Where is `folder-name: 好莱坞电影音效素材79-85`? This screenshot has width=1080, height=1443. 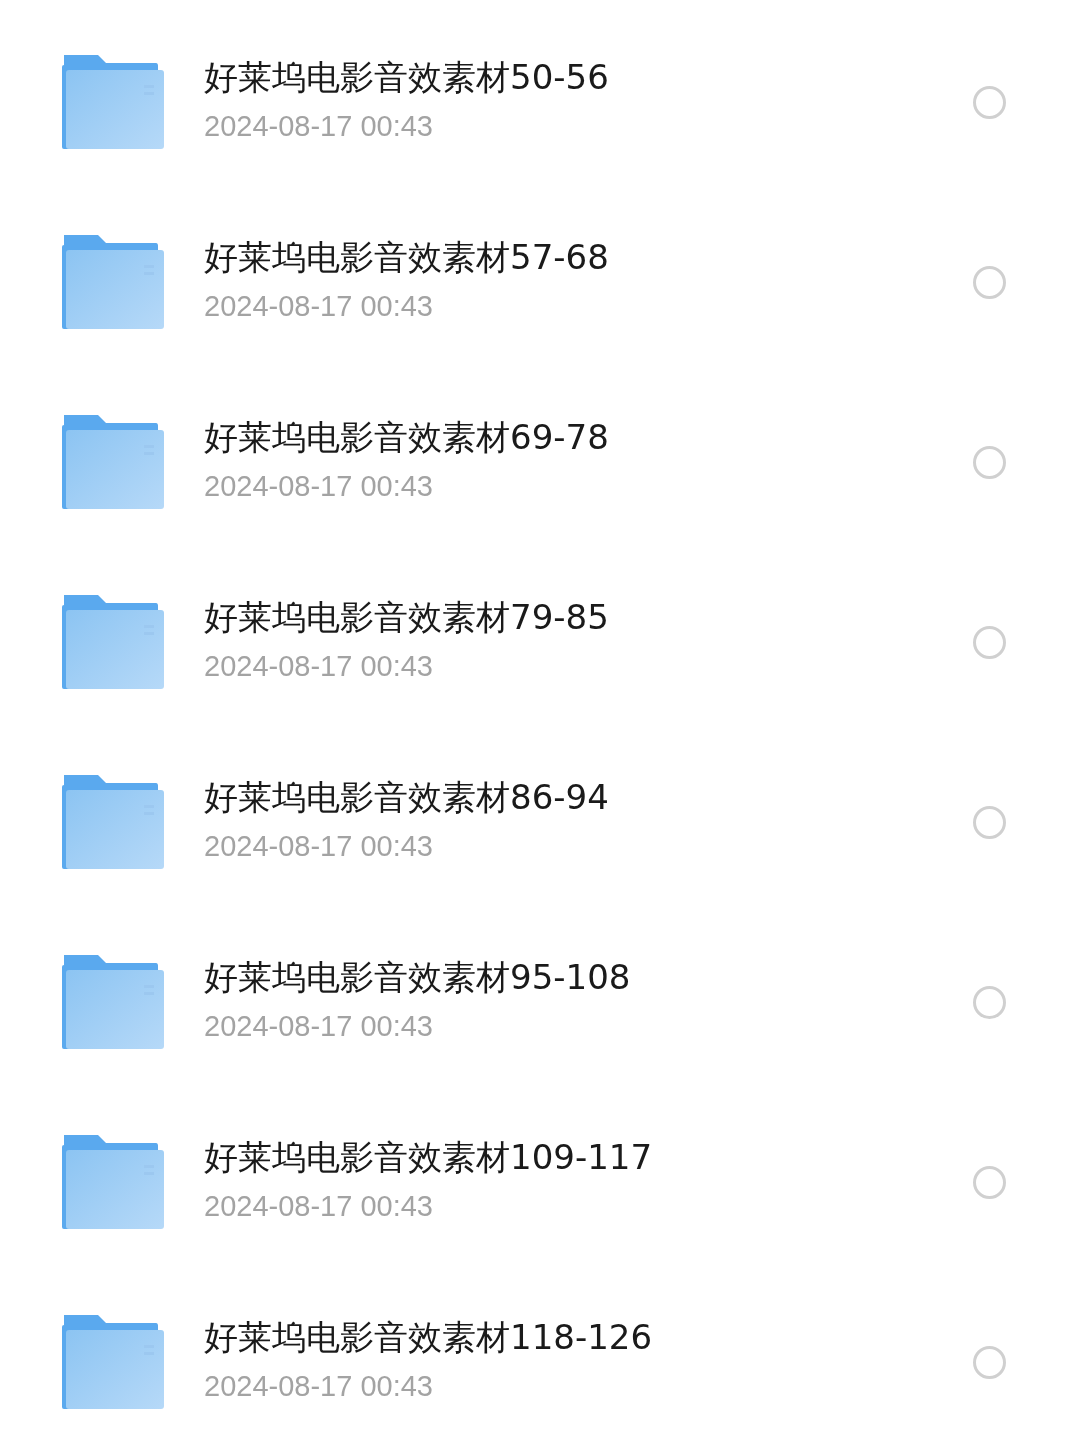 folder-name: 好莱坞电影音效素材79-85 is located at coordinates (407, 617).